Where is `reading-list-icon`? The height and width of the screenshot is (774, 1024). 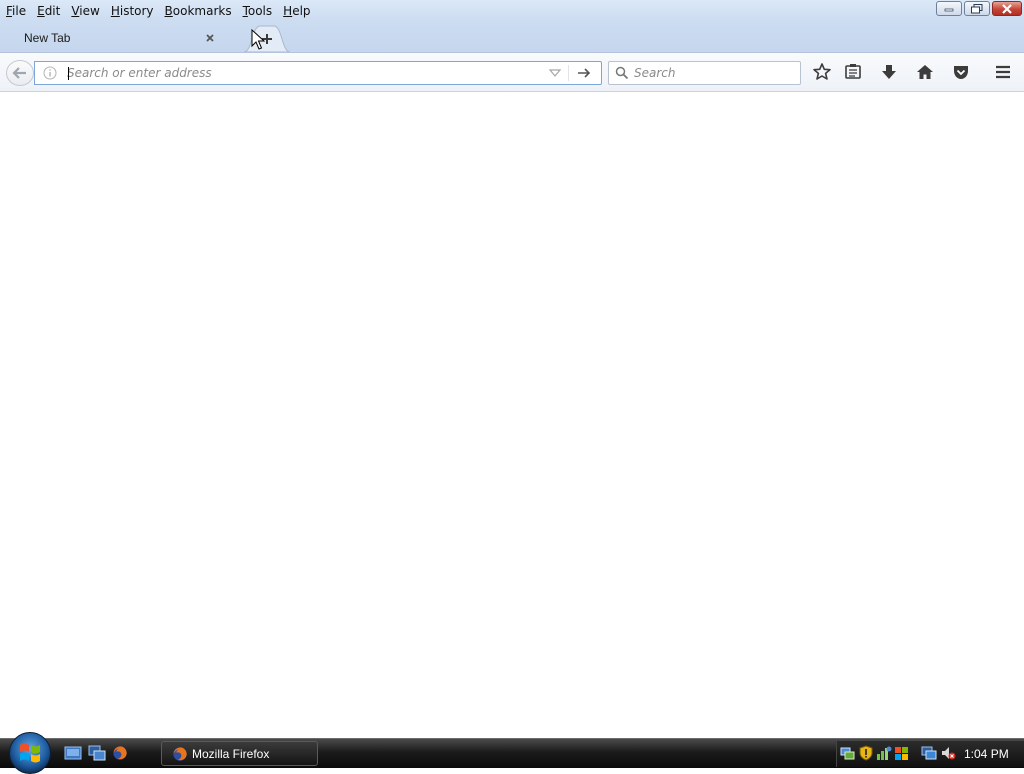 reading-list-icon is located at coordinates (853, 71).